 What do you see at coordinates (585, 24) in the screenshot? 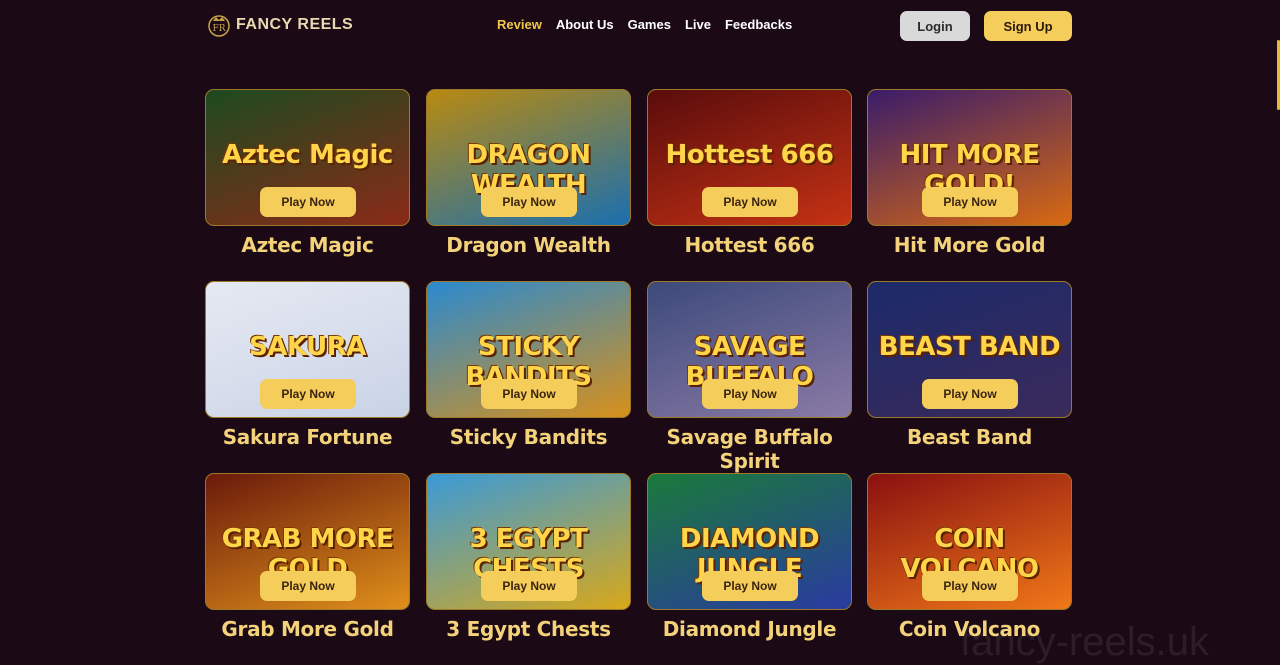
I see `nav-item-about-us: About Us` at bounding box center [585, 24].